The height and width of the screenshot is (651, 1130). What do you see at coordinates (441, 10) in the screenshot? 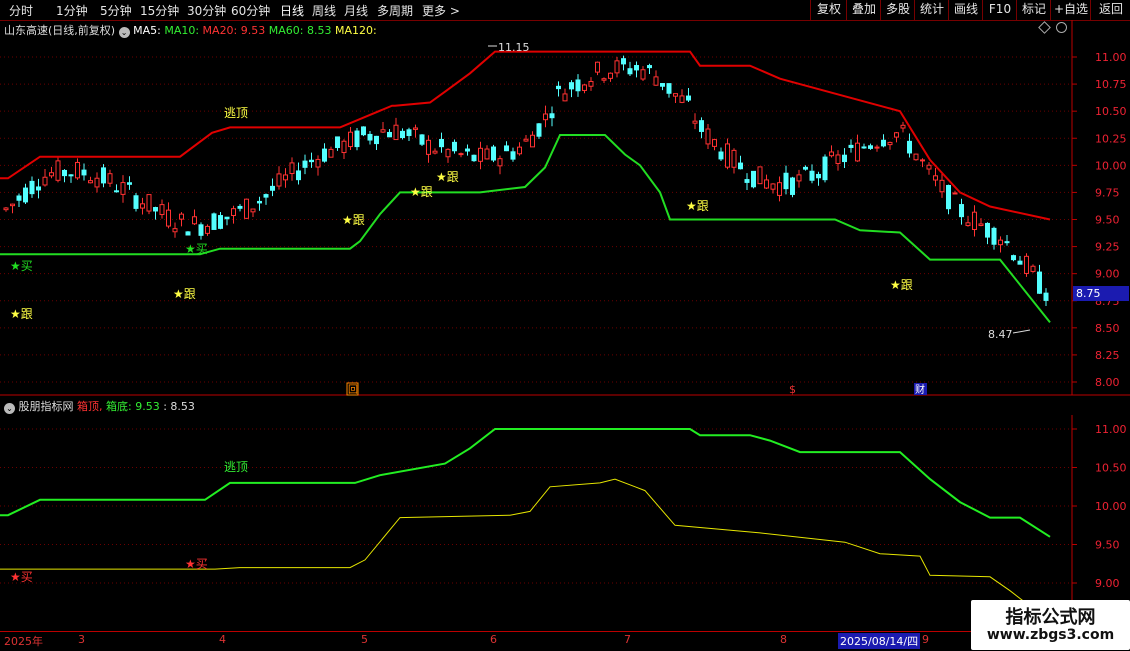
I see `tab-timeframe-more: 更多 >` at bounding box center [441, 10].